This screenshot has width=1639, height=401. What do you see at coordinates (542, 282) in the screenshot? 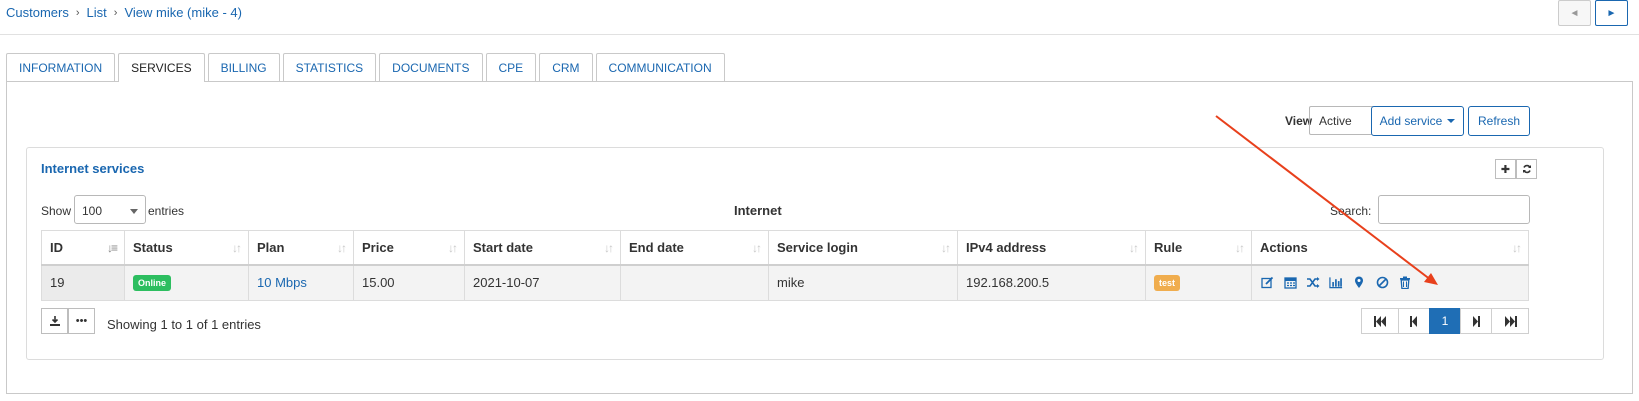
I see `cell-start-date: 2021-10-07` at bounding box center [542, 282].